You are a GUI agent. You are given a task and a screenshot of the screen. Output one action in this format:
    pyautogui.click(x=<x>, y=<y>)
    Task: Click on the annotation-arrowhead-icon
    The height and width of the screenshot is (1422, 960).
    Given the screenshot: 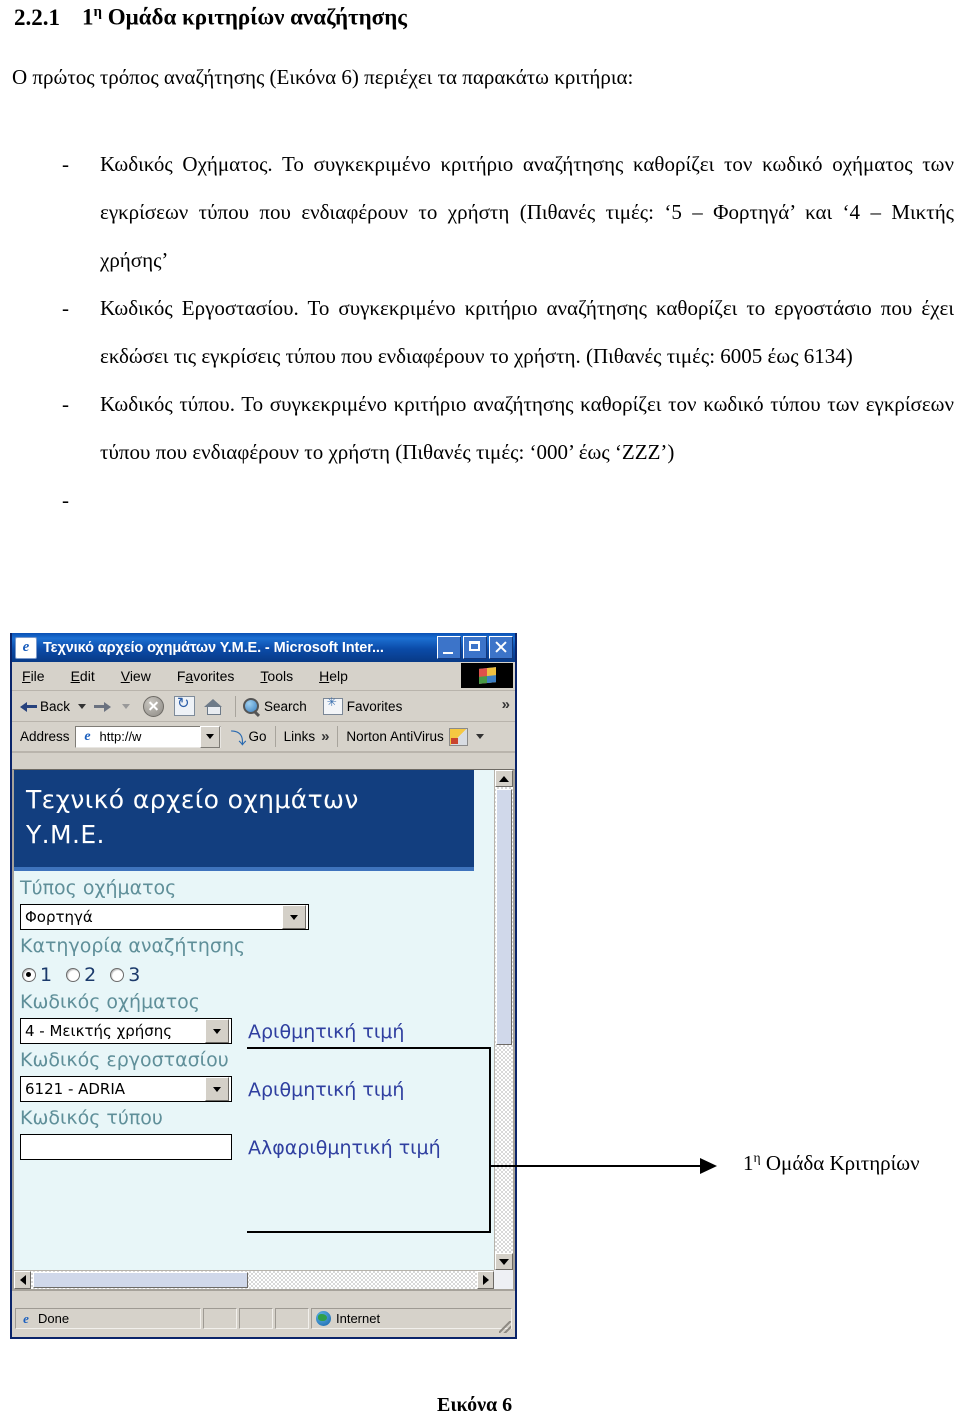 What is the action you would take?
    pyautogui.click(x=708, y=1166)
    